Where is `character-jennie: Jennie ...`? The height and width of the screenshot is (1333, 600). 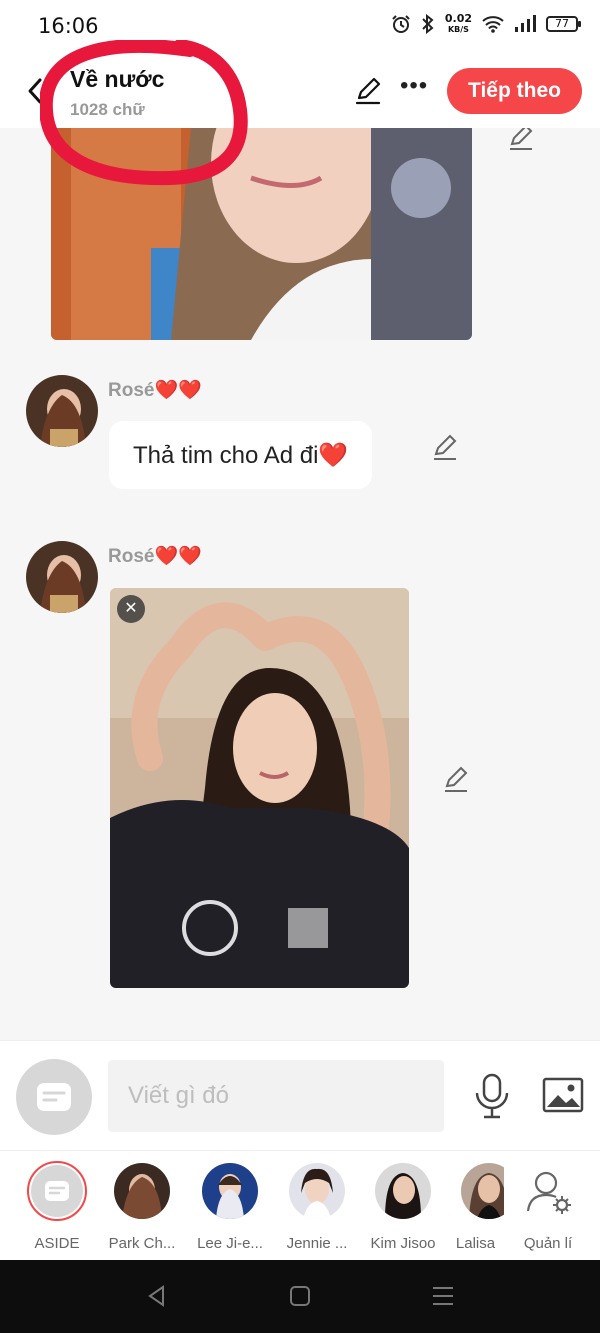
character-jennie: Jennie ... is located at coordinates (317, 1207).